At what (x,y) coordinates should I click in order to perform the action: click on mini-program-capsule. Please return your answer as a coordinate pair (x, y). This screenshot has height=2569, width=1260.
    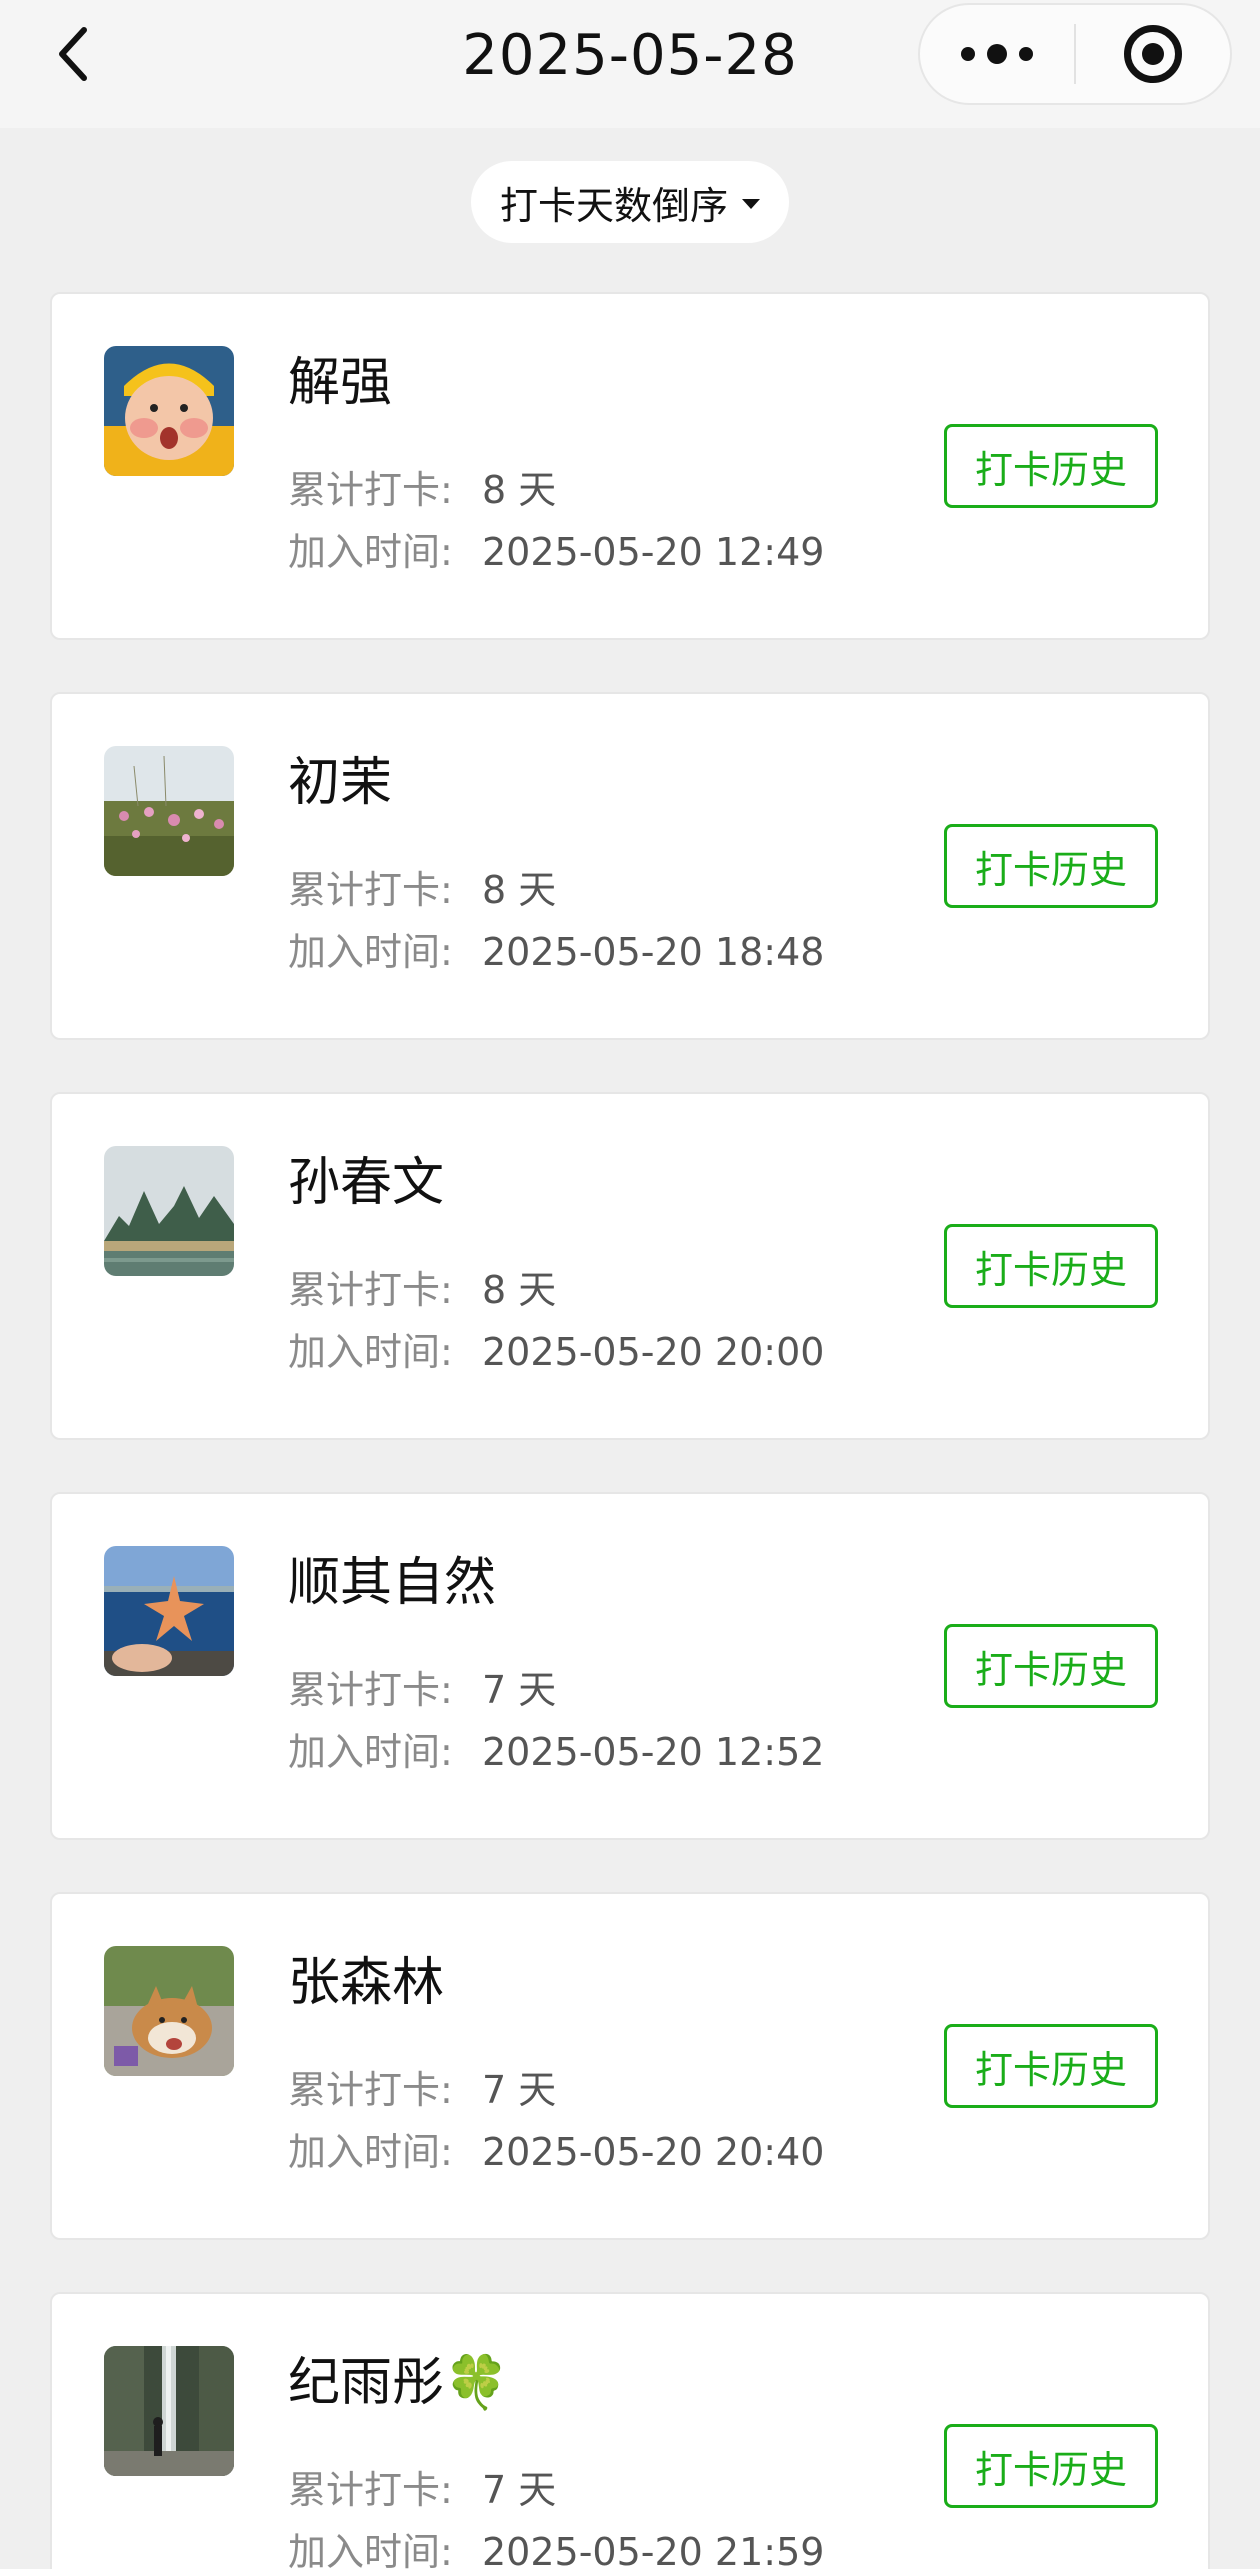
    Looking at the image, I should click on (1075, 54).